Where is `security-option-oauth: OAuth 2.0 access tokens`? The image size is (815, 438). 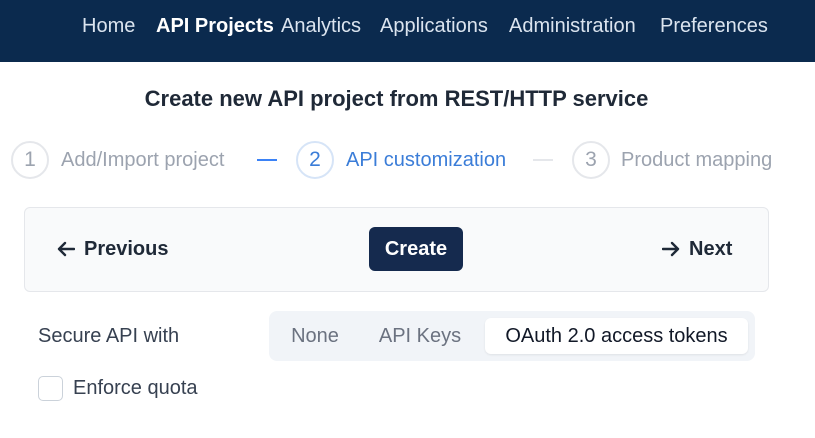
security-option-oauth: OAuth 2.0 access tokens is located at coordinates (616, 336).